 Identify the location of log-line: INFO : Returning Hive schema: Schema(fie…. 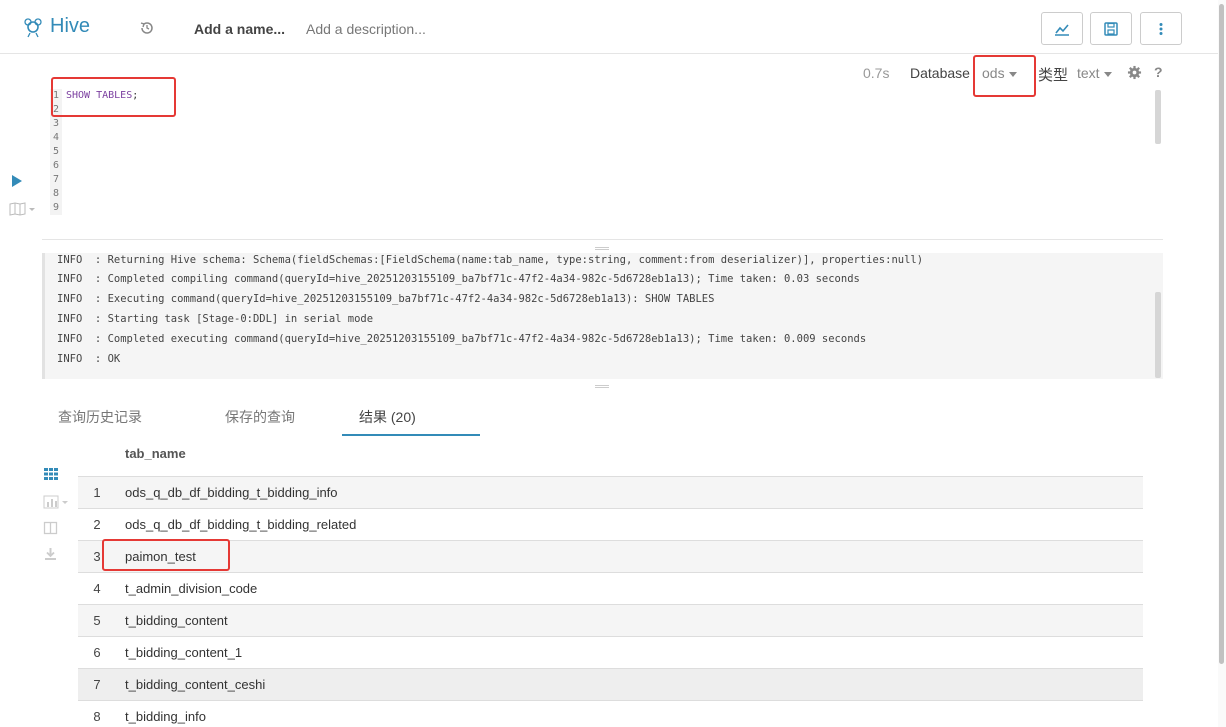
(490, 260).